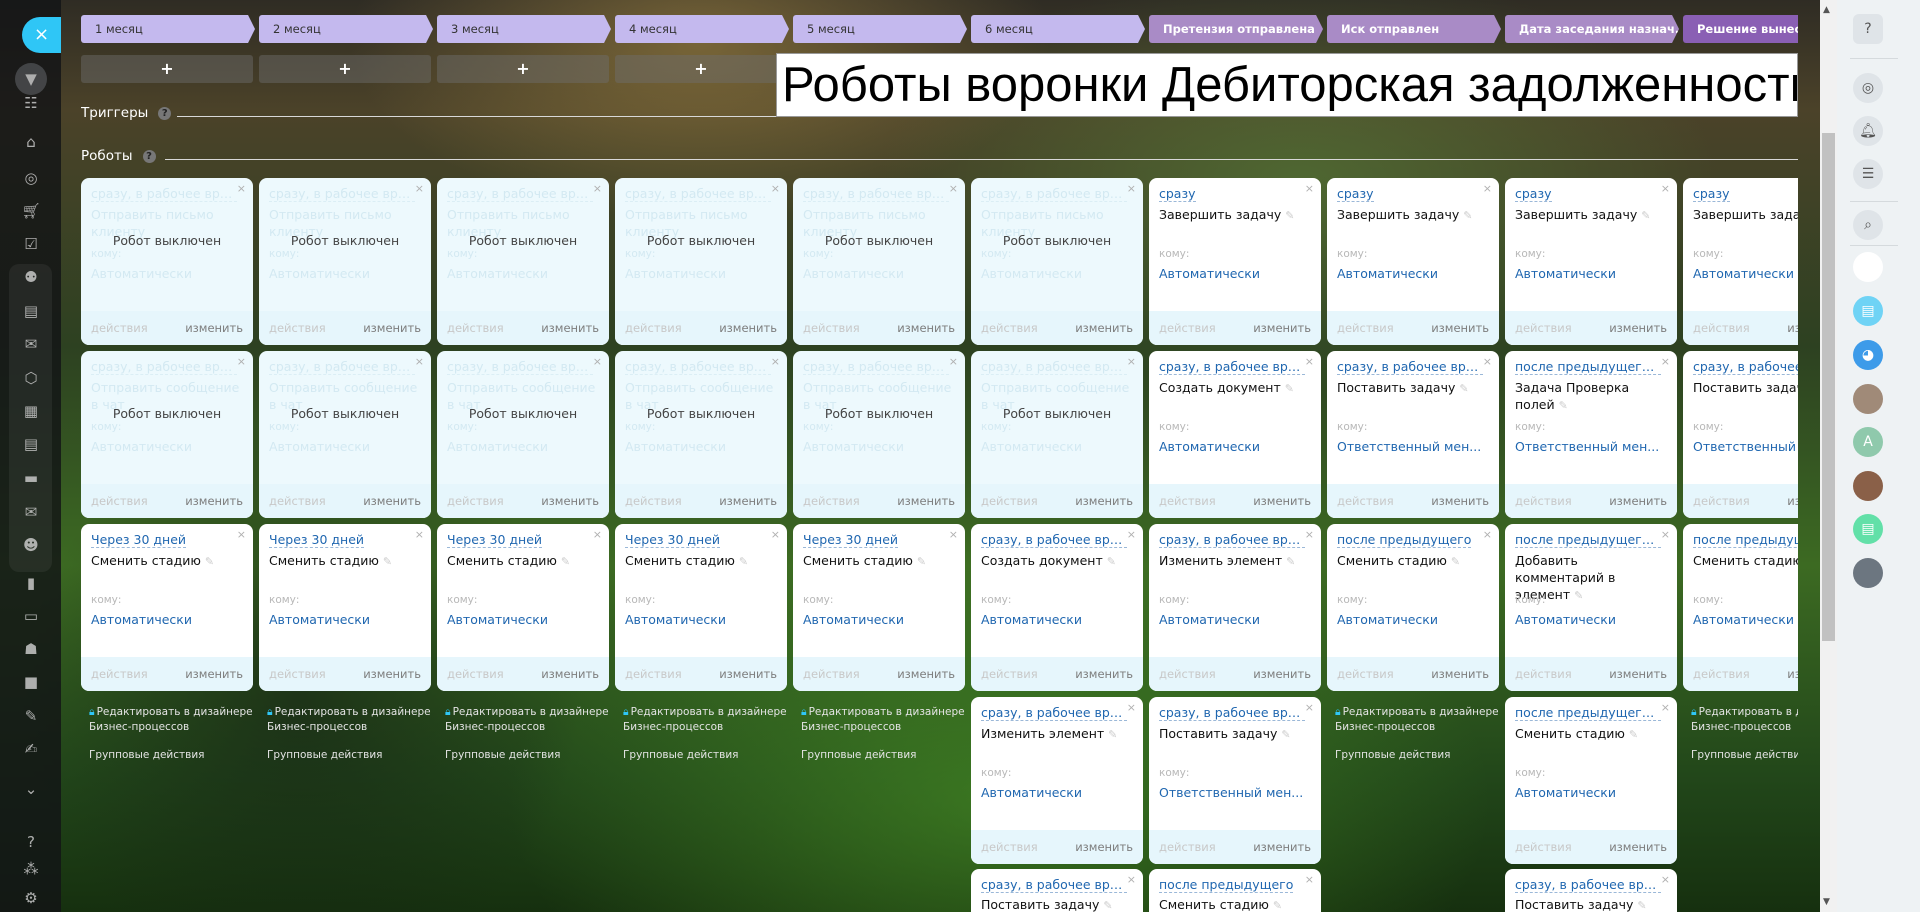 This screenshot has width=1920, height=912. I want to click on stage-8: Иск отправлен, so click(1414, 29).